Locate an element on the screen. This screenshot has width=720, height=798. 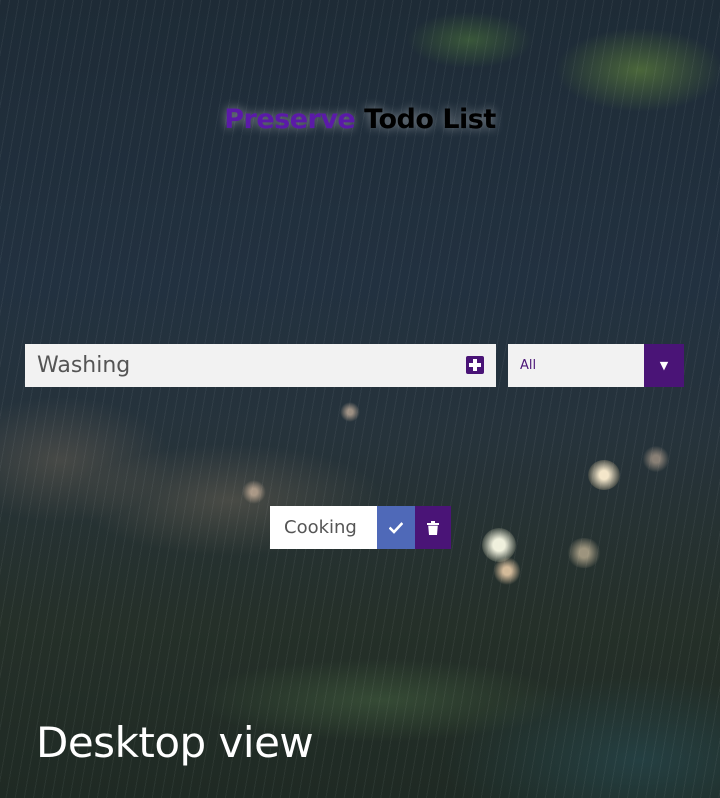
trash-icon is located at coordinates (433, 527).